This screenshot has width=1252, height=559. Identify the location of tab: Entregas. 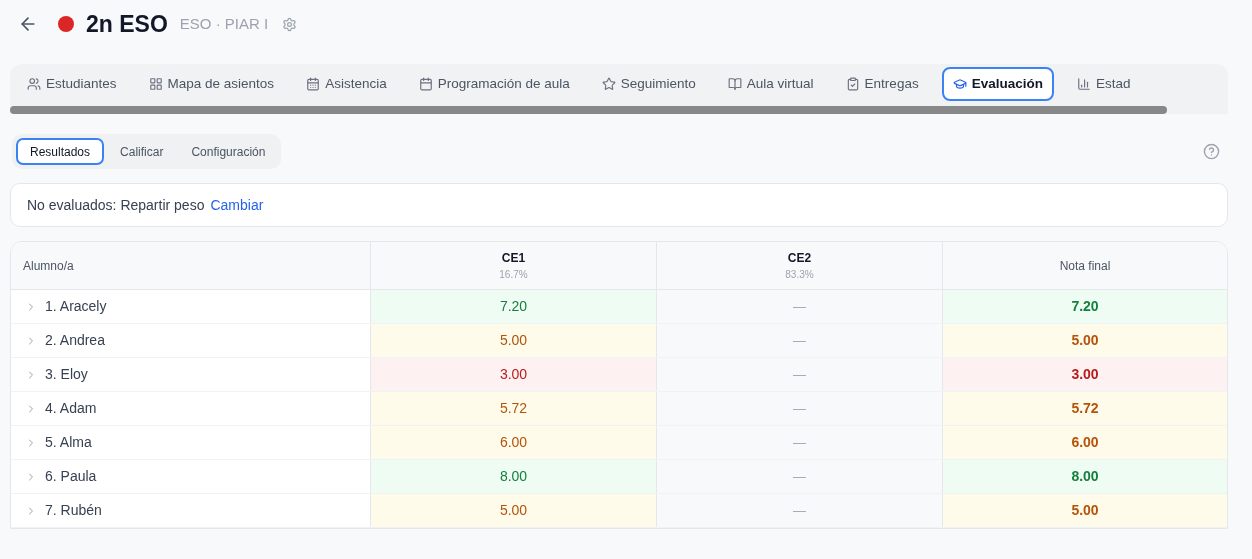
(882, 84).